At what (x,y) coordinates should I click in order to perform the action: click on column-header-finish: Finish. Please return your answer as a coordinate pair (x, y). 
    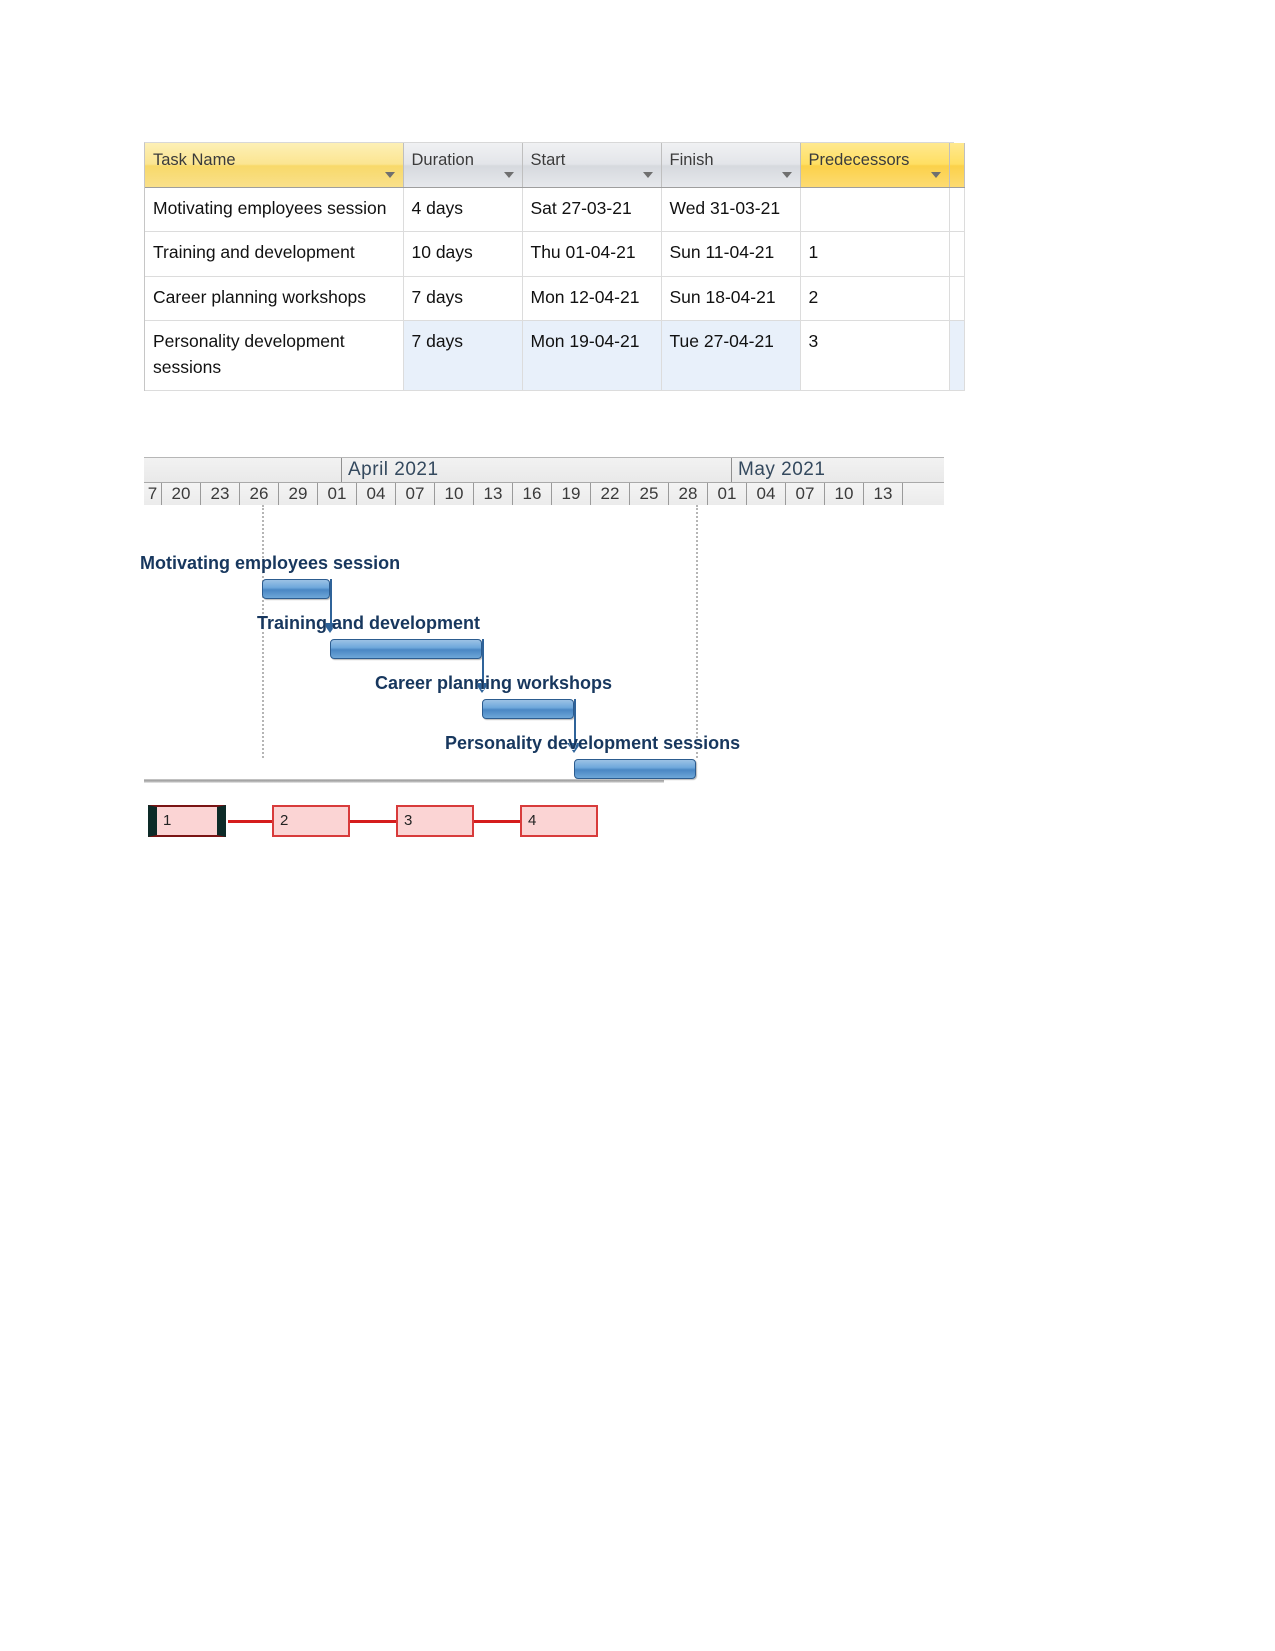
    Looking at the image, I should click on (731, 165).